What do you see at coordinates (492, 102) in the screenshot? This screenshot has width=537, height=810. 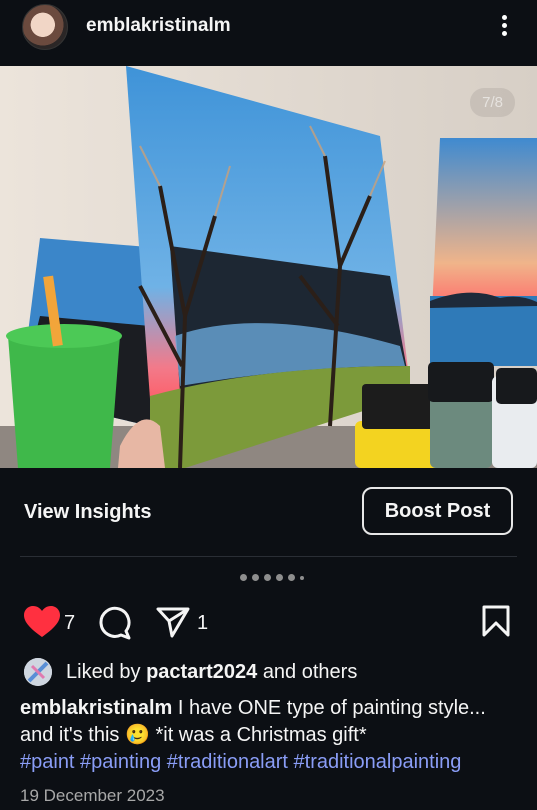 I see `image-counter: 7/8` at bounding box center [492, 102].